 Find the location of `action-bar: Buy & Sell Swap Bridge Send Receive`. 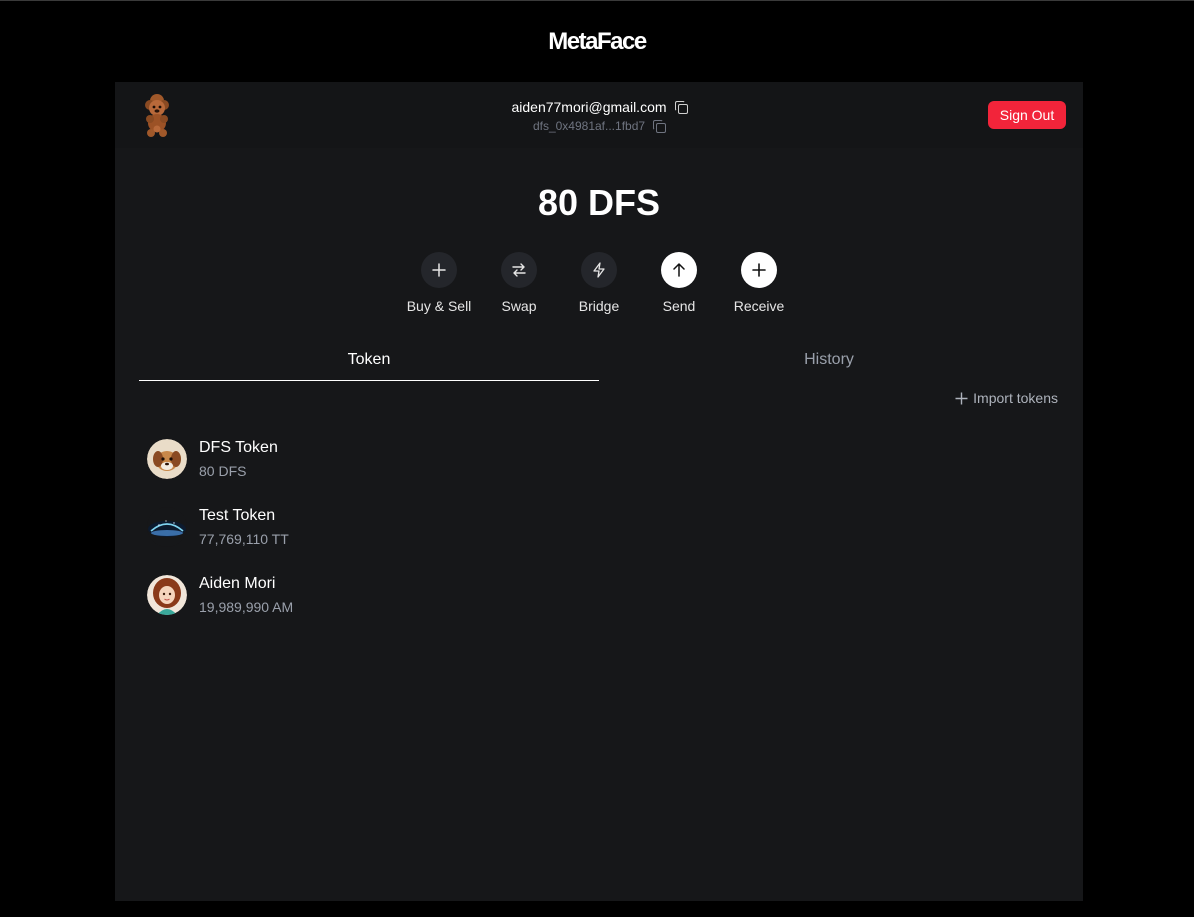

action-bar: Buy & Sell Swap Bridge Send Receive is located at coordinates (599, 283).